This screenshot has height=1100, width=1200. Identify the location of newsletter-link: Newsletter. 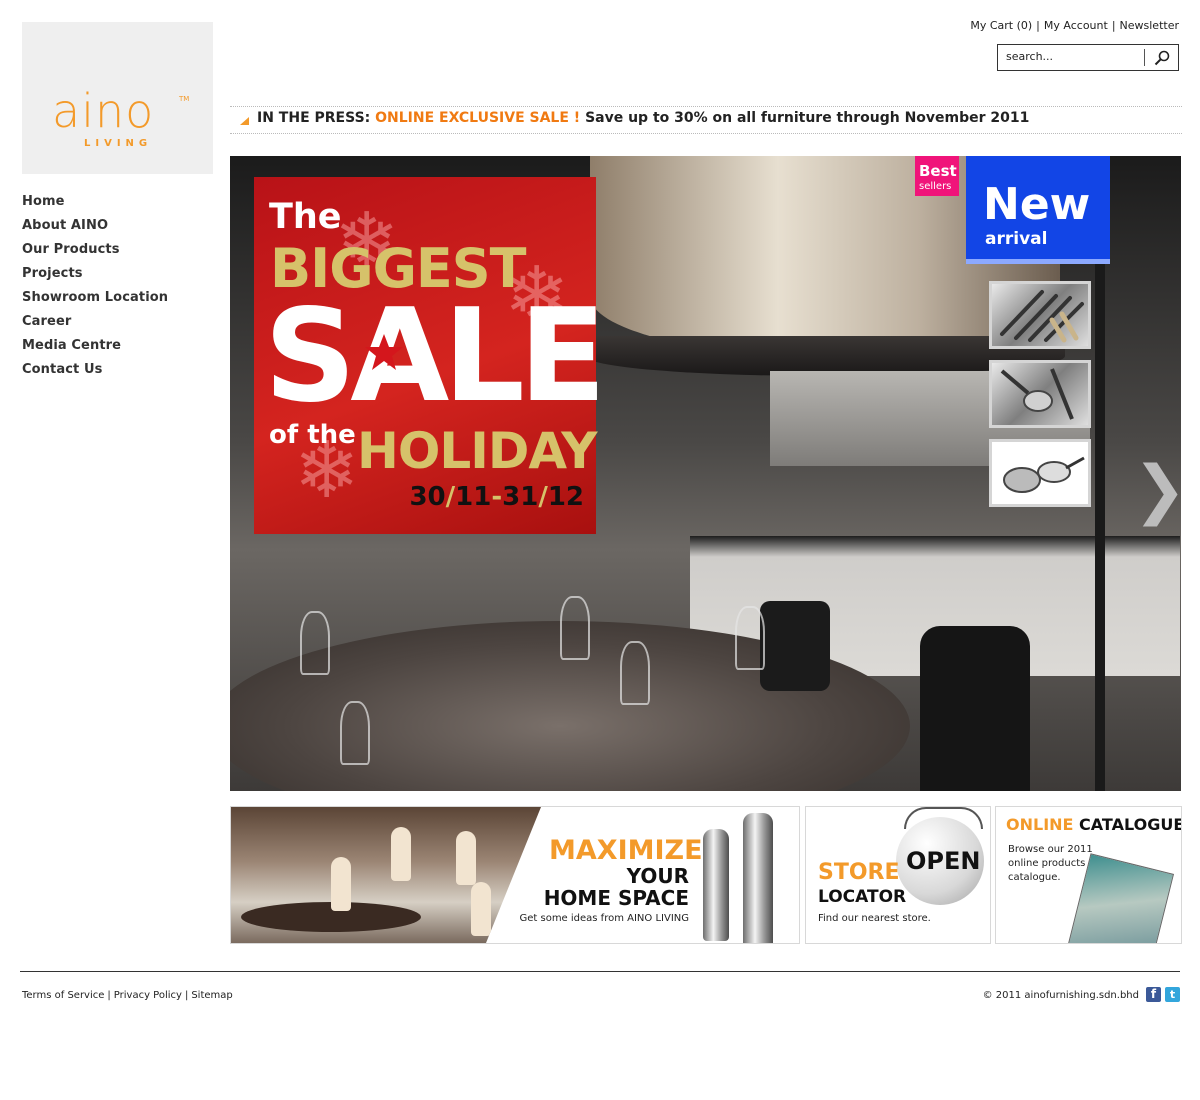
(1149, 25).